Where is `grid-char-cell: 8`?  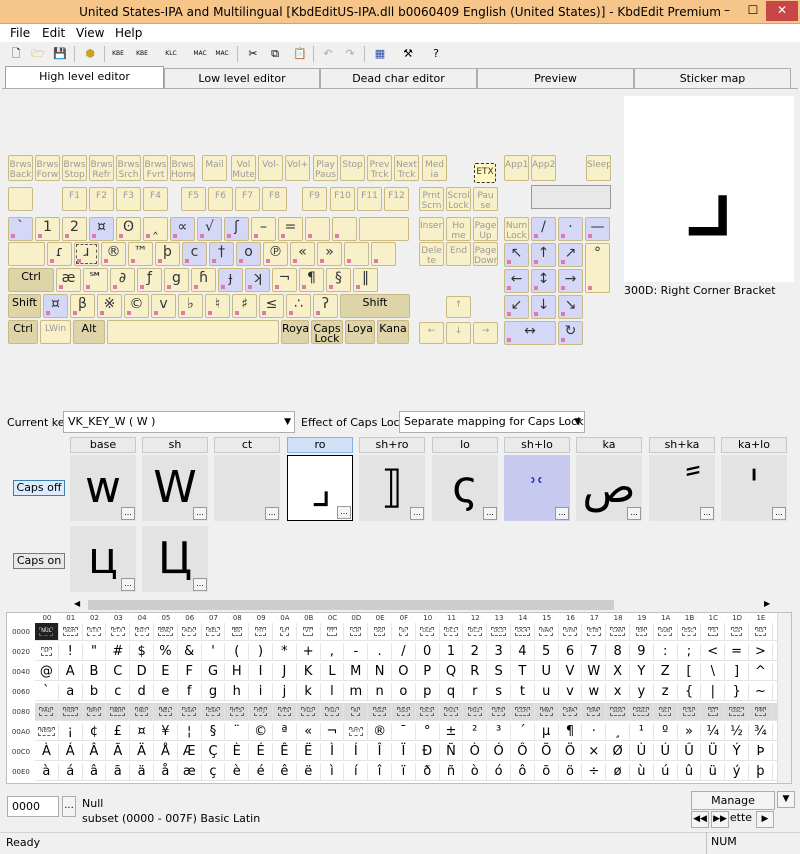 grid-char-cell: 8 is located at coordinates (618, 652).